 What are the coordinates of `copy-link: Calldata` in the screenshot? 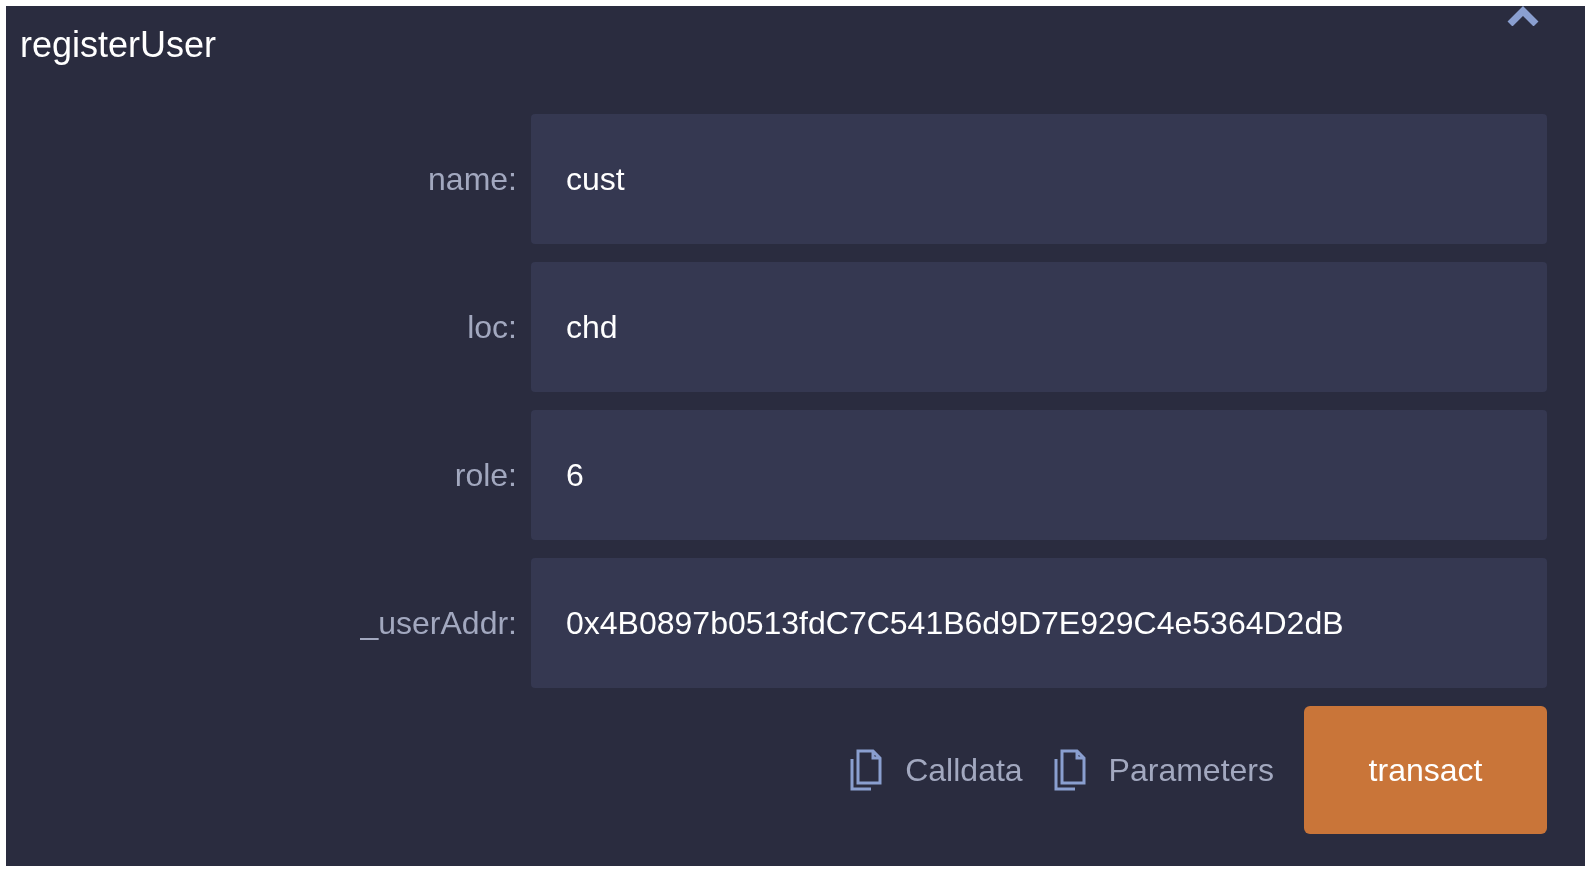 It's located at (964, 770).